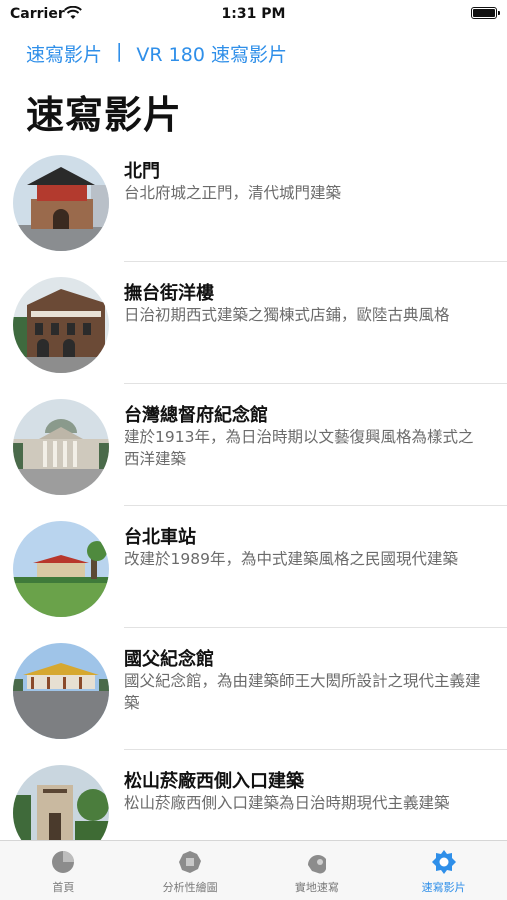  I want to click on video-icon, so click(443, 862).